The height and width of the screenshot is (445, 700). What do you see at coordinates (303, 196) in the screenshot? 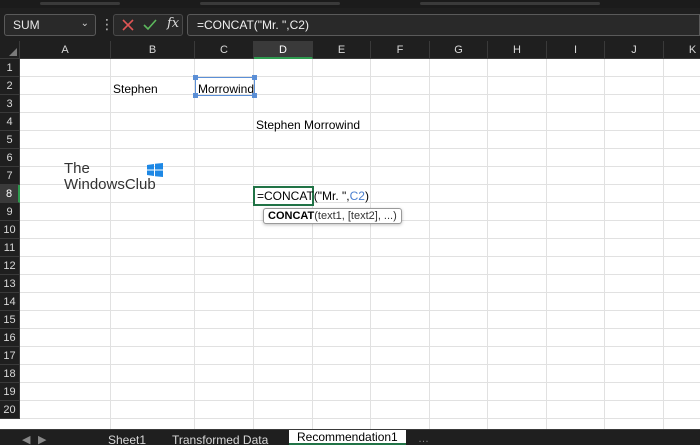
I see `editor-prefix: =CONCAT("Mr. ",` at bounding box center [303, 196].